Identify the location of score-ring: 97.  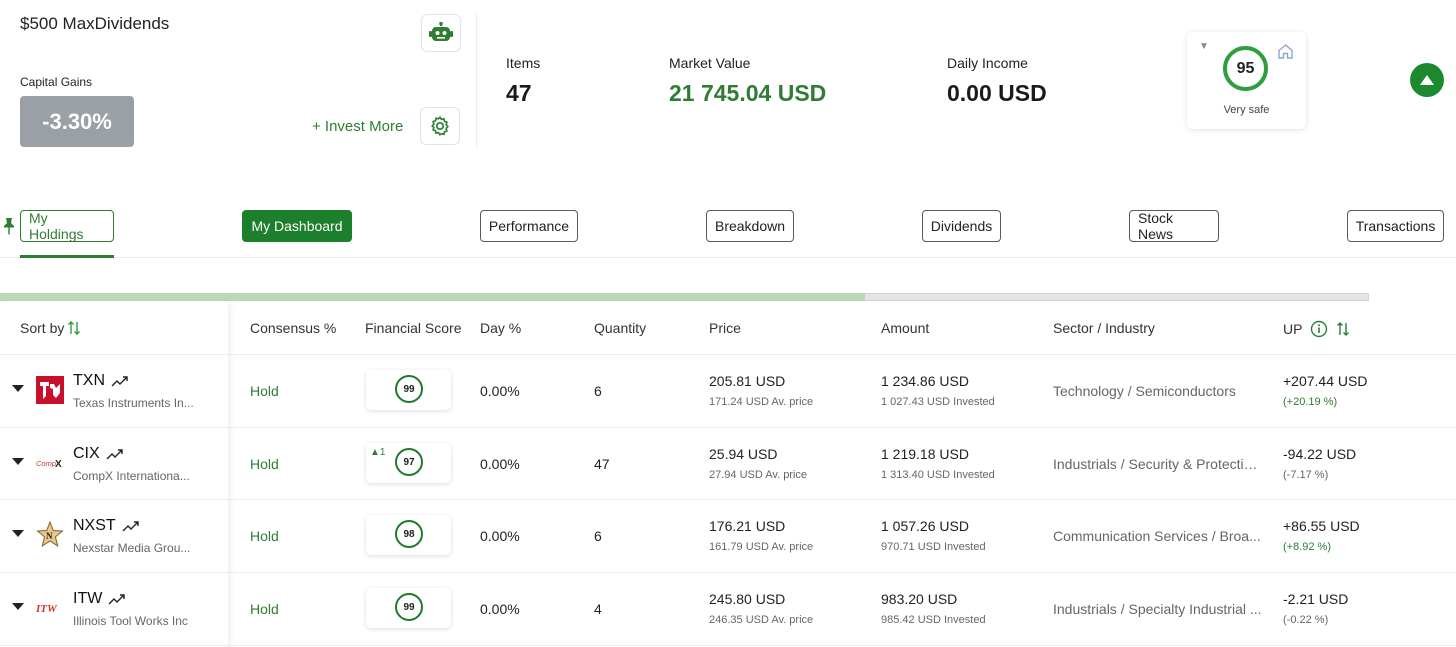
(409, 462).